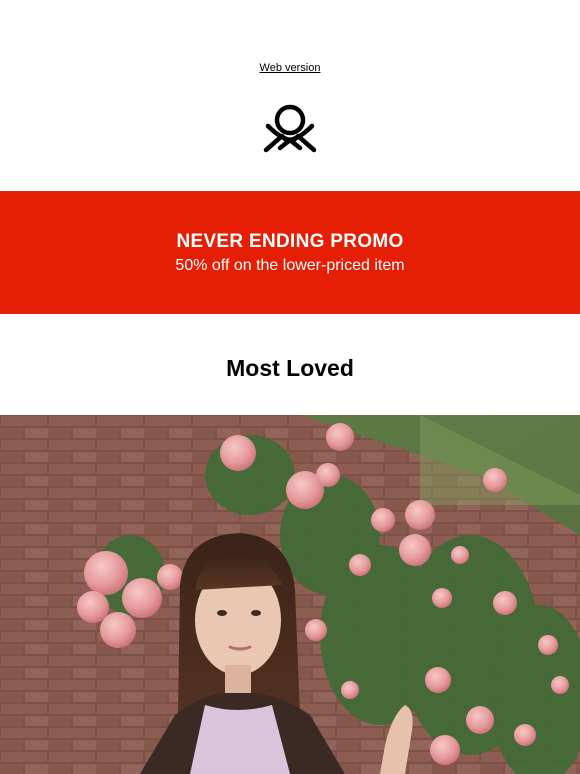 The height and width of the screenshot is (774, 580). Describe the element at coordinates (290, 128) in the screenshot. I see `brand-logo-icon` at that location.